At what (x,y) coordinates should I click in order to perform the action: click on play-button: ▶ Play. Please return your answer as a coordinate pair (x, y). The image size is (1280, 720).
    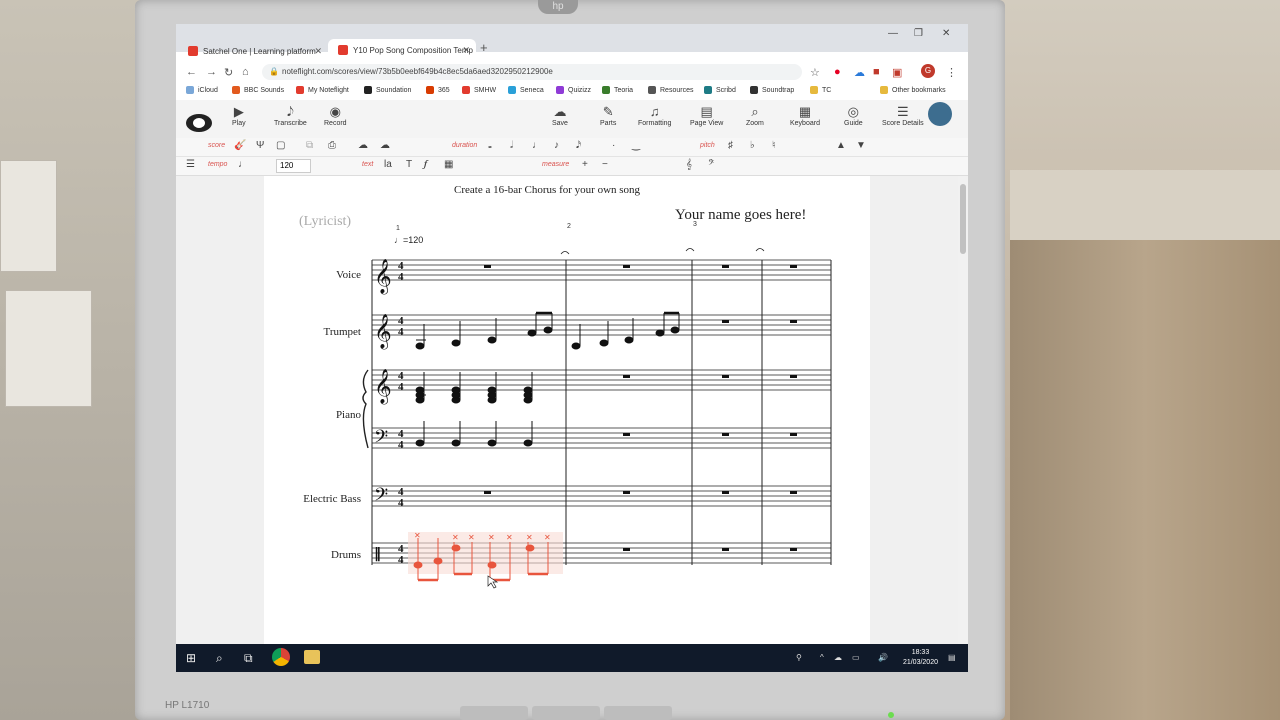
    Looking at the image, I should click on (239, 115).